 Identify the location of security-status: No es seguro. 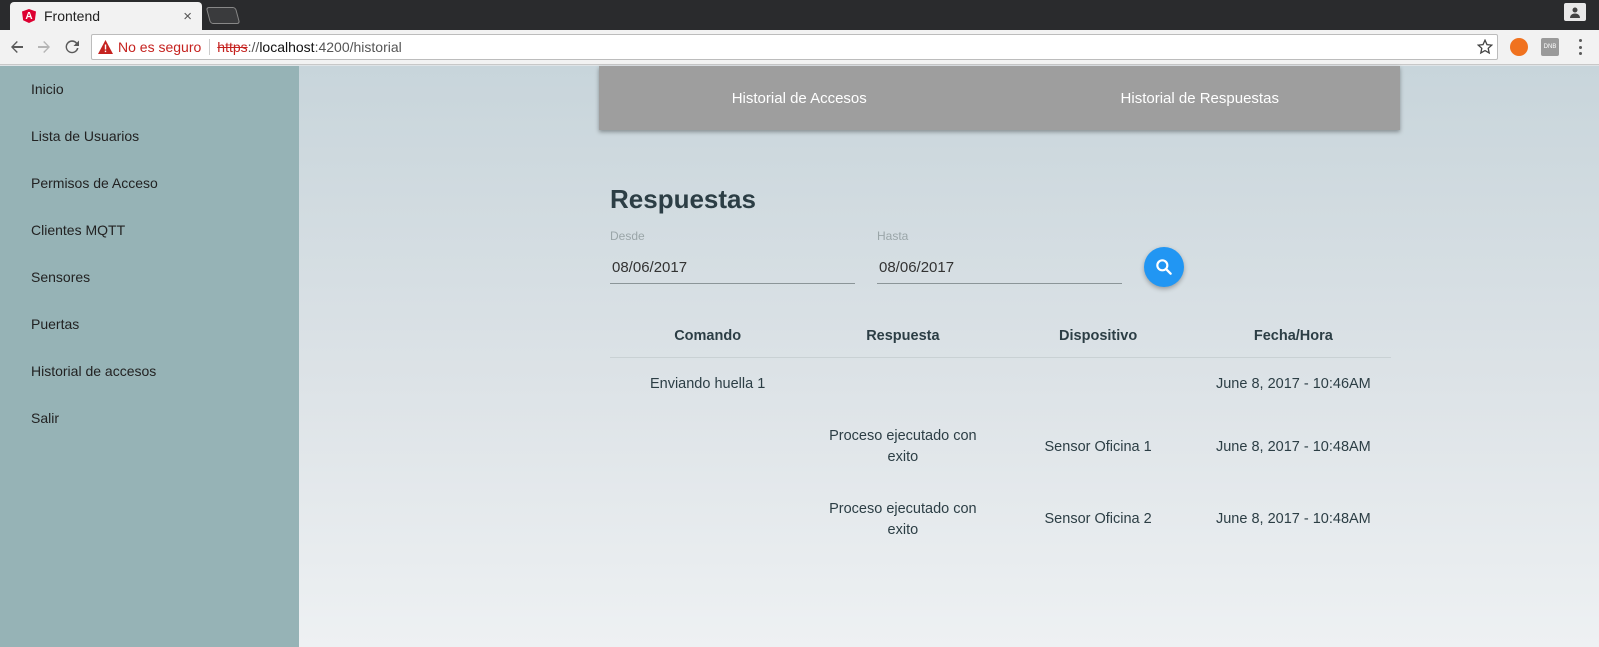
(159, 47).